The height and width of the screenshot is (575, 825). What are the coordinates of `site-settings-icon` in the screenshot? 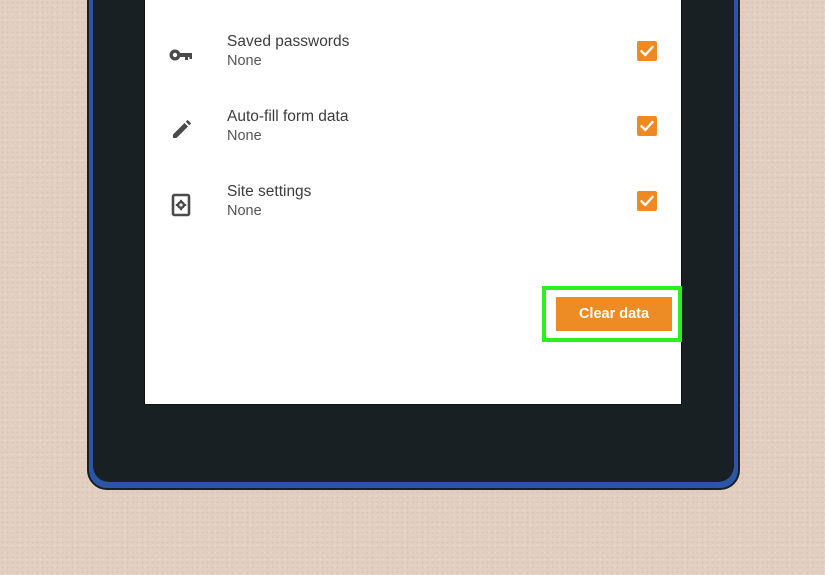 It's located at (181, 205).